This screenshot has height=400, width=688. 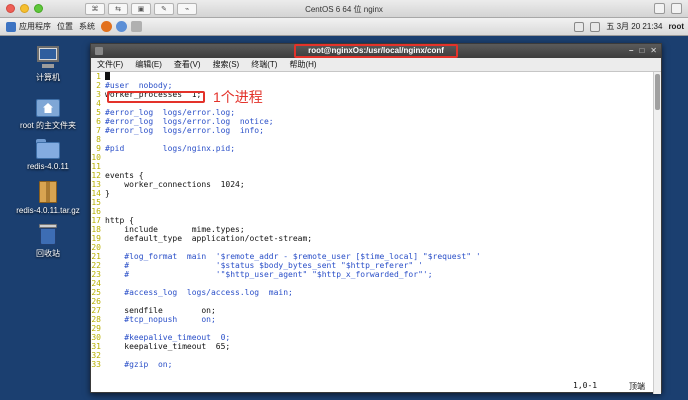 I want to click on code-line: 10, so click(x=372, y=157).